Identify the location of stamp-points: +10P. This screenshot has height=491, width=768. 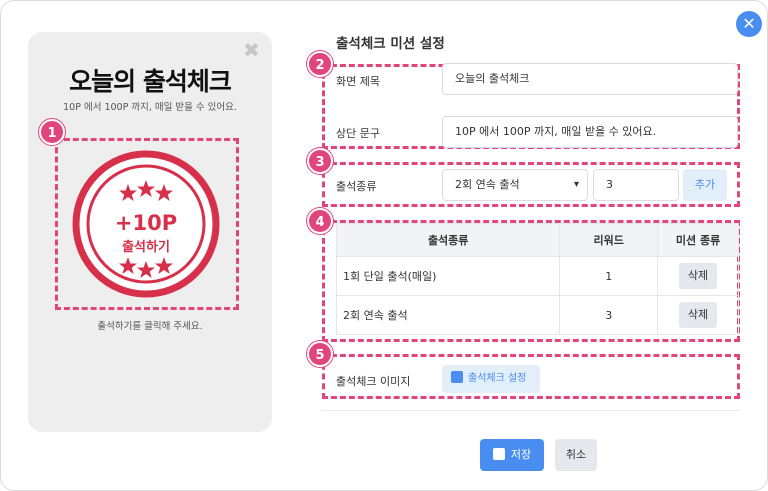
(146, 223).